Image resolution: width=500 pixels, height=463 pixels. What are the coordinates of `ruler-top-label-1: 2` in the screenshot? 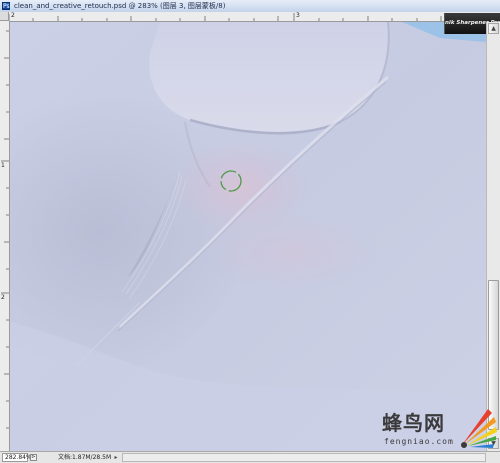 It's located at (13, 15).